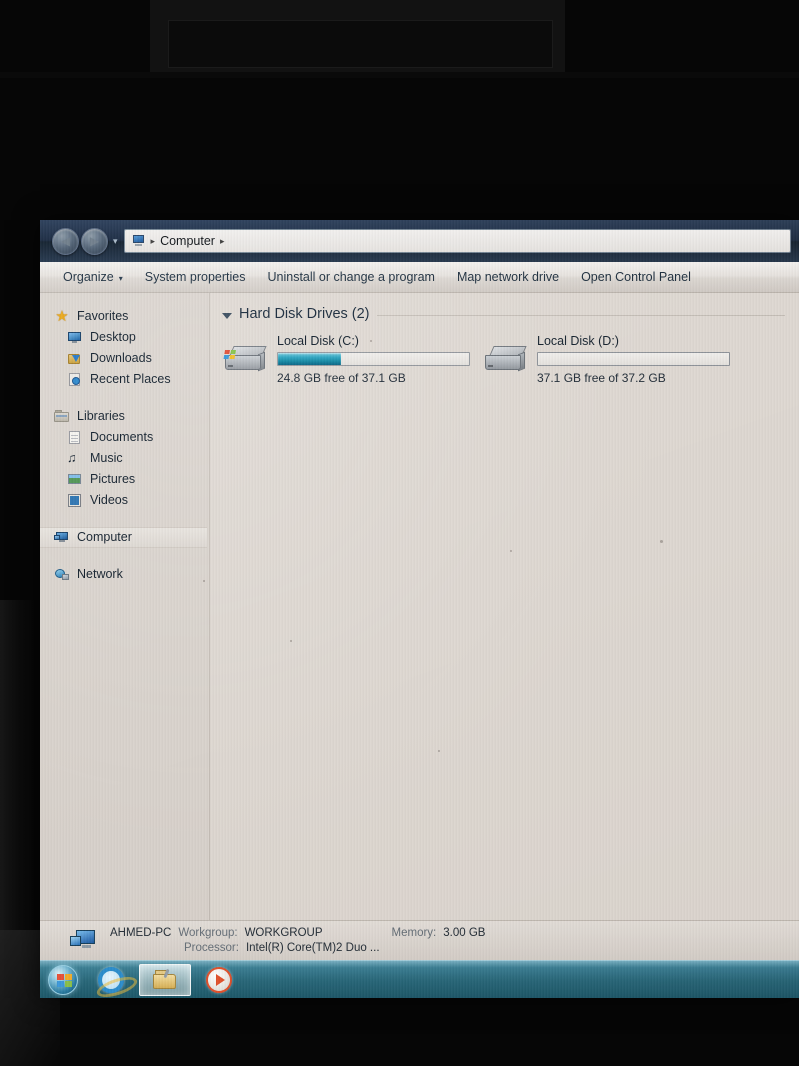 This screenshot has width=799, height=1066. Describe the element at coordinates (62, 416) in the screenshot. I see `libraries-icon` at that location.